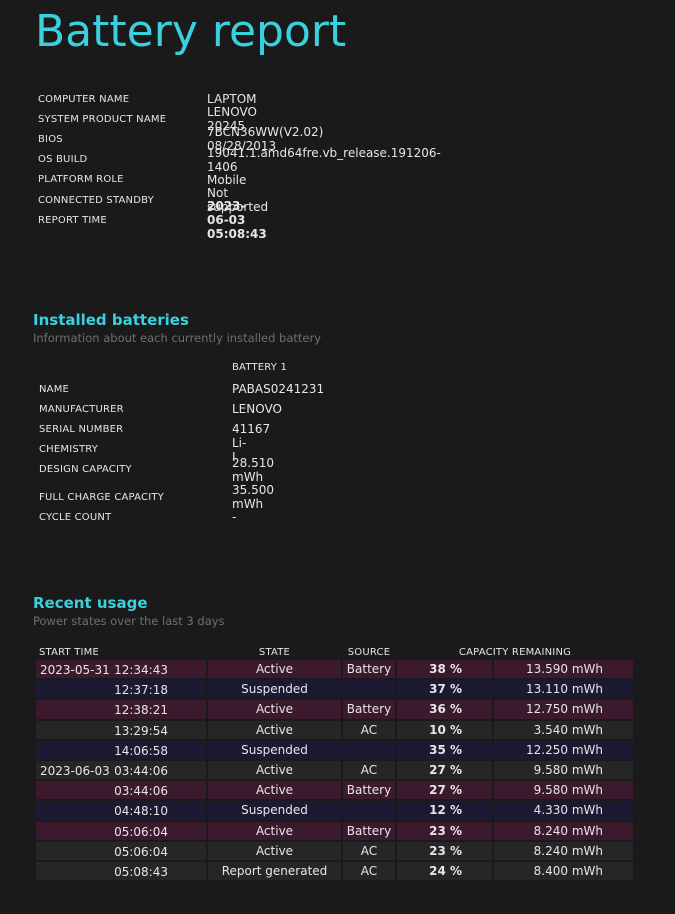  Describe the element at coordinates (278, 389) in the screenshot. I see `battery-value: PABAS0241231` at that location.